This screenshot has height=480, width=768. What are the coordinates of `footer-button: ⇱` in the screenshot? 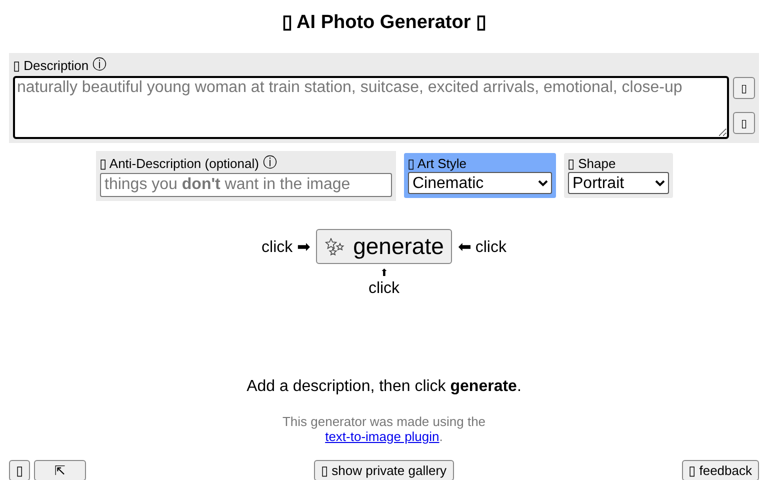 It's located at (60, 470).